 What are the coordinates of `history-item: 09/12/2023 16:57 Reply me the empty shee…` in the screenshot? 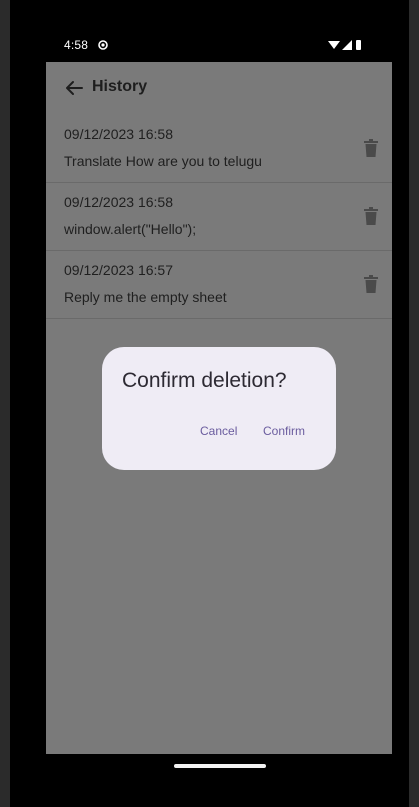 It's located at (219, 284).